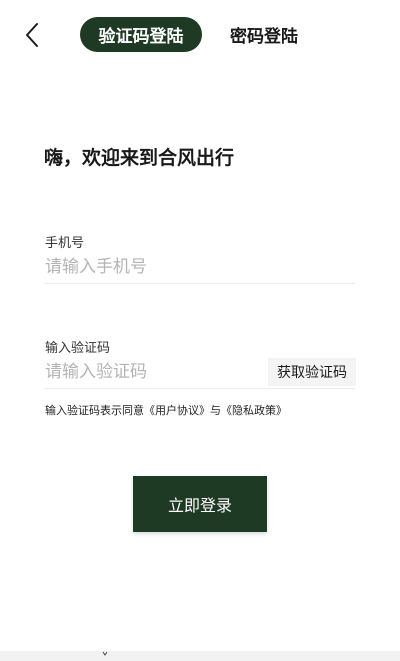 This screenshot has height=661, width=400. What do you see at coordinates (78, 348) in the screenshot?
I see `code-label: 输入验证码` at bounding box center [78, 348].